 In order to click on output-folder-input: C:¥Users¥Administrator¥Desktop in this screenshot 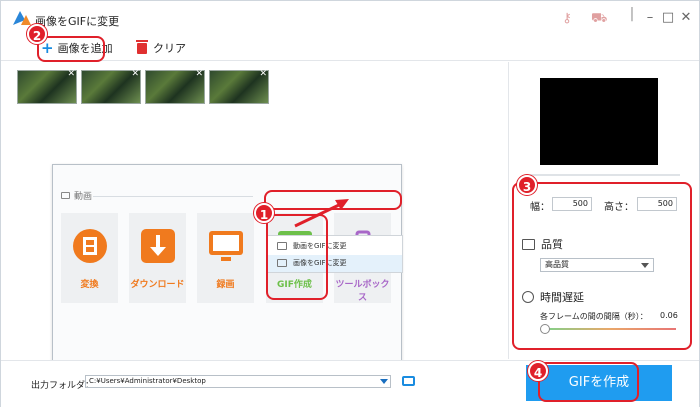, I will do `click(238, 381)`.